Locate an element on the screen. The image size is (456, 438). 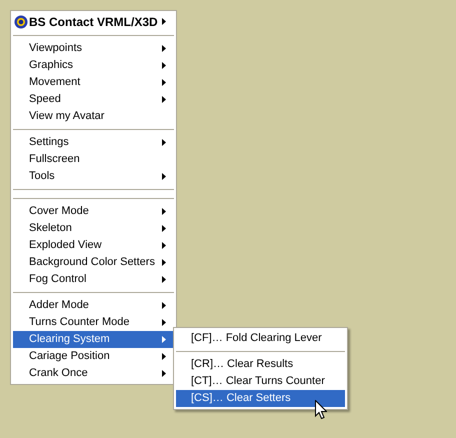
menu-item: Cover Mode is located at coordinates (93, 211).